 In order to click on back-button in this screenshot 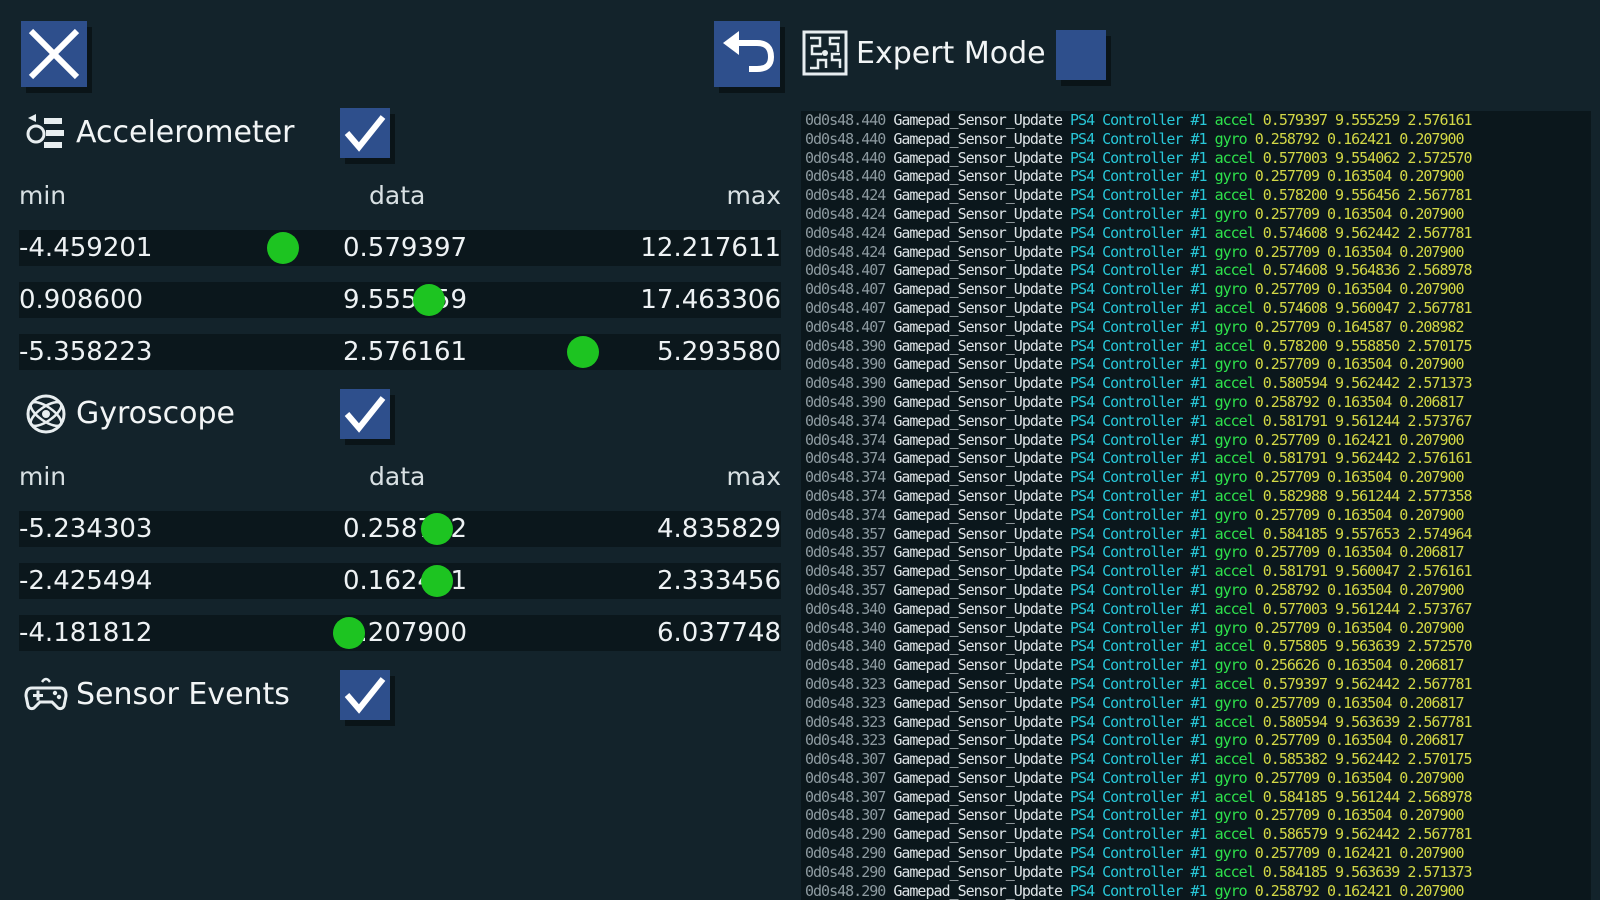, I will do `click(747, 54)`.